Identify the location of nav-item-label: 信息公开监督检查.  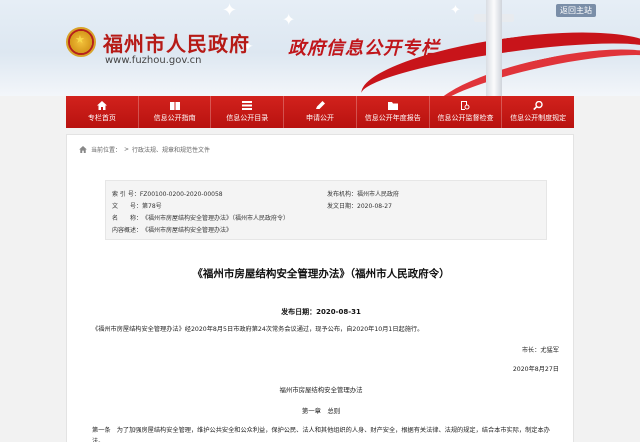
(465, 118).